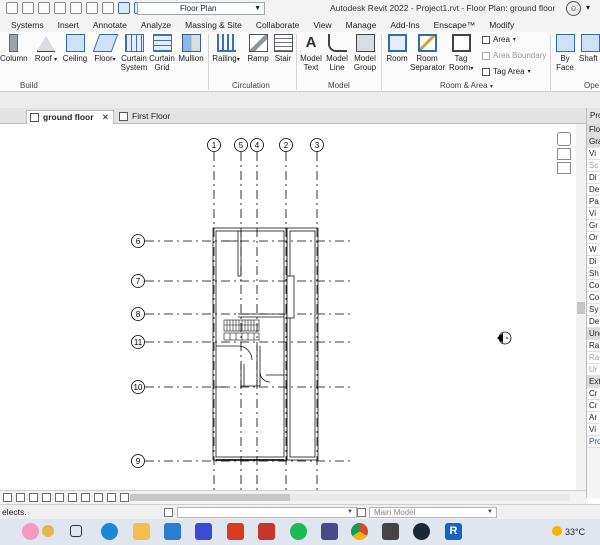 The height and width of the screenshot is (545, 600). Describe the element at coordinates (359, 531) in the screenshot. I see `chrome-icon` at that location.